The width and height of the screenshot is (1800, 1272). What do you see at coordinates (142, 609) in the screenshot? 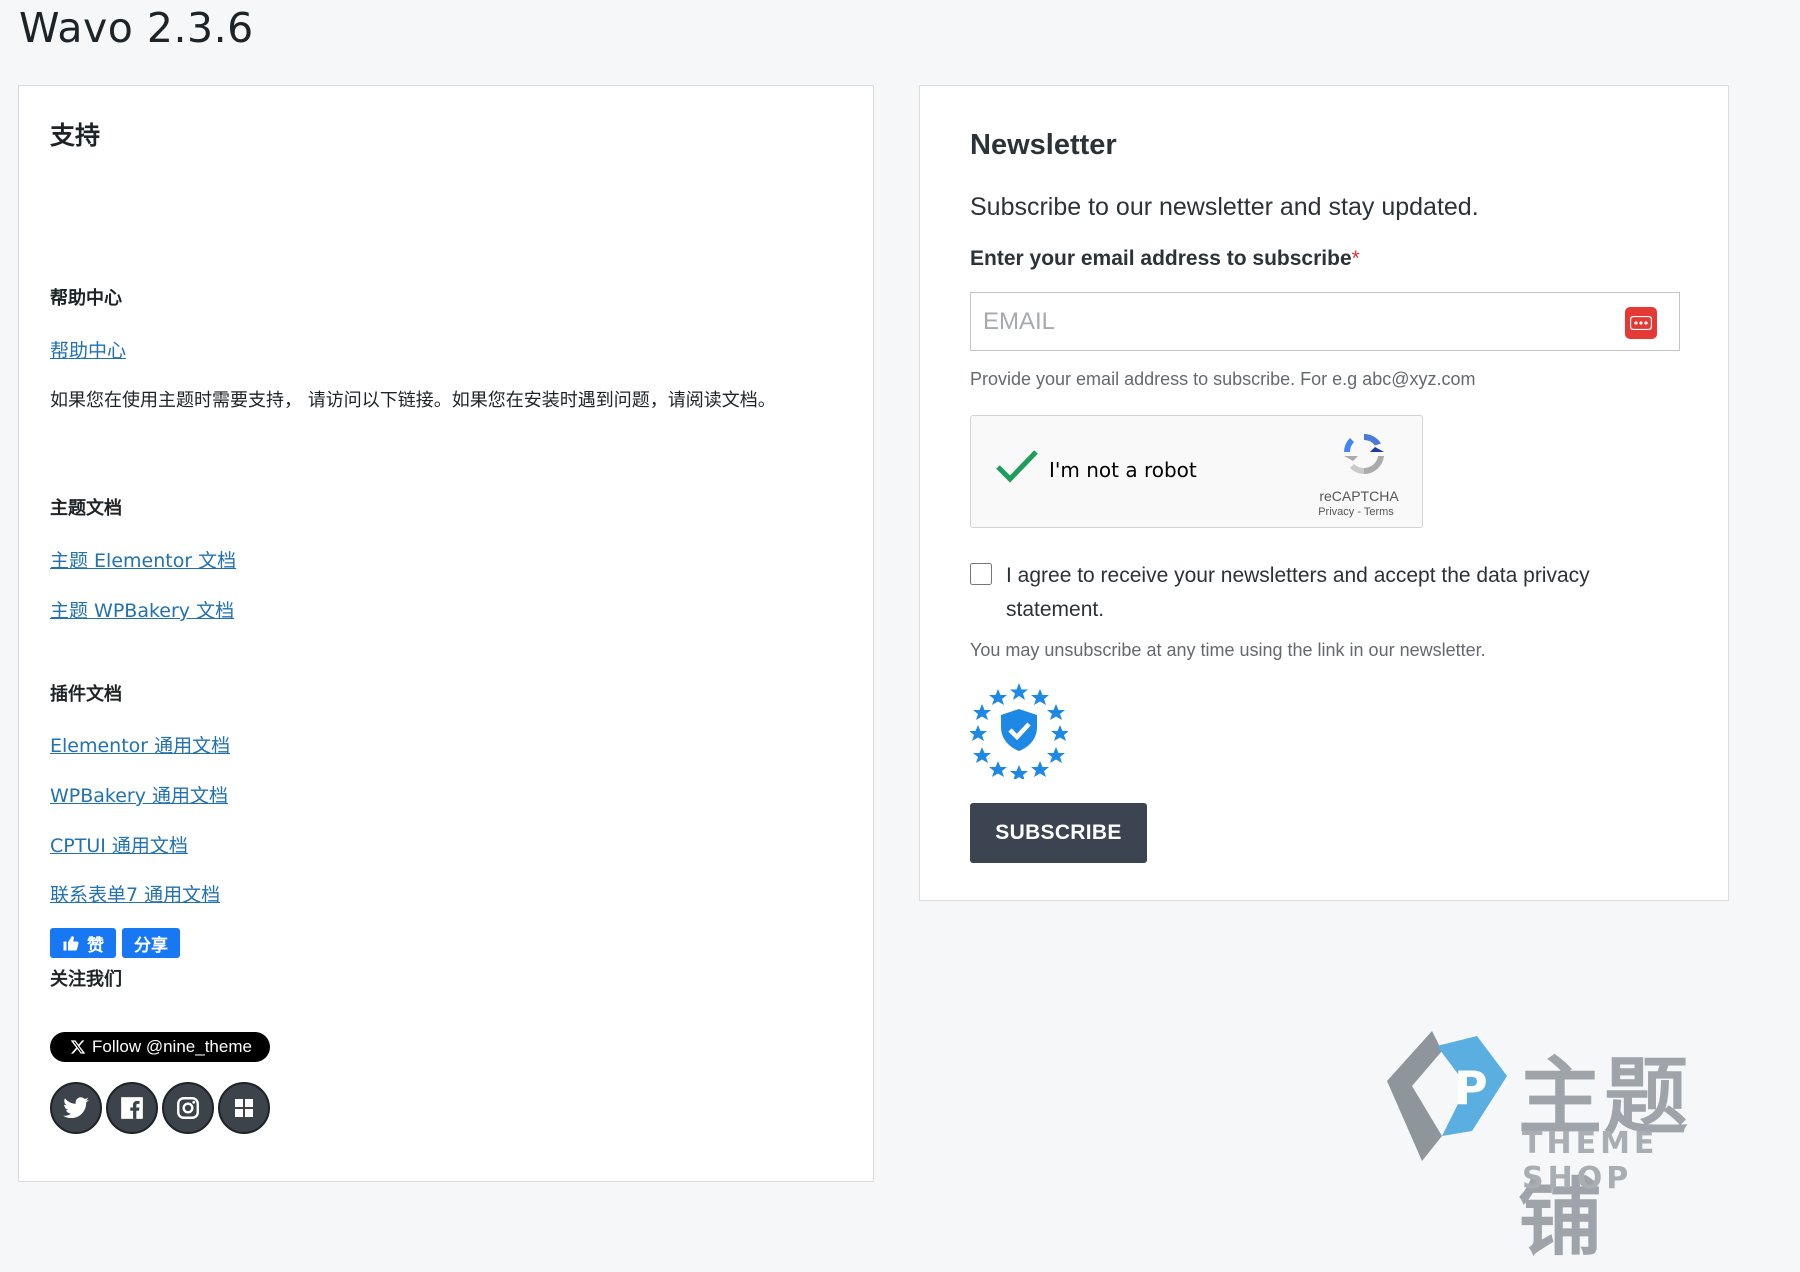
I see `theme-wpbakery-docs-link: 主题 WPBakery 文档` at bounding box center [142, 609].